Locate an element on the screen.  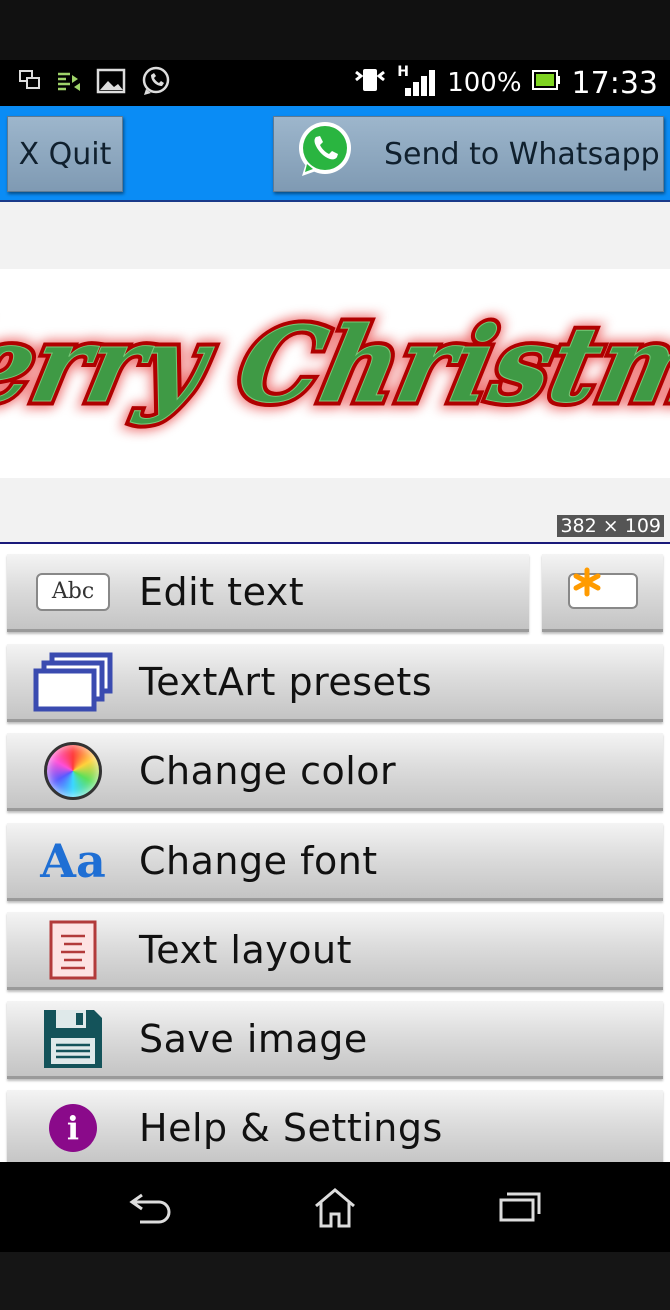
top-bezel is located at coordinates (335, 30).